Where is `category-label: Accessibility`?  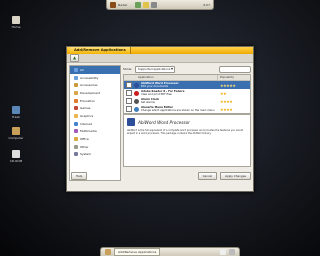 category-label: Accessibility is located at coordinates (89, 77).